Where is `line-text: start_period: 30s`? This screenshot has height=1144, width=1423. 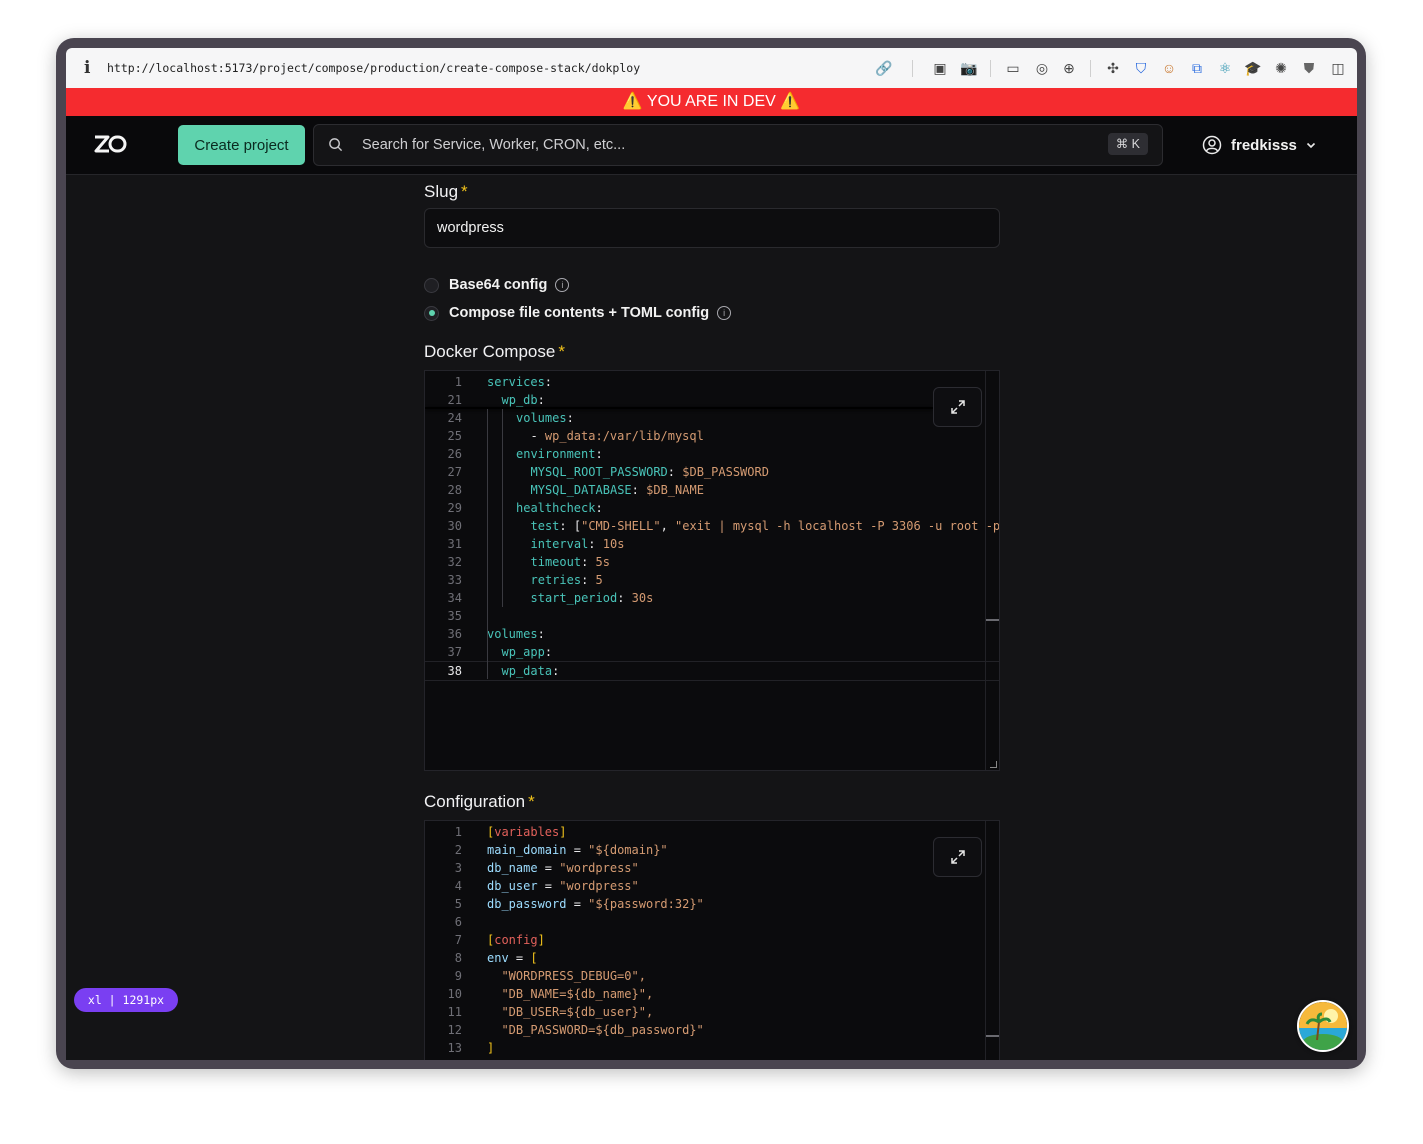
line-text: start_period: 30s is located at coordinates (592, 598).